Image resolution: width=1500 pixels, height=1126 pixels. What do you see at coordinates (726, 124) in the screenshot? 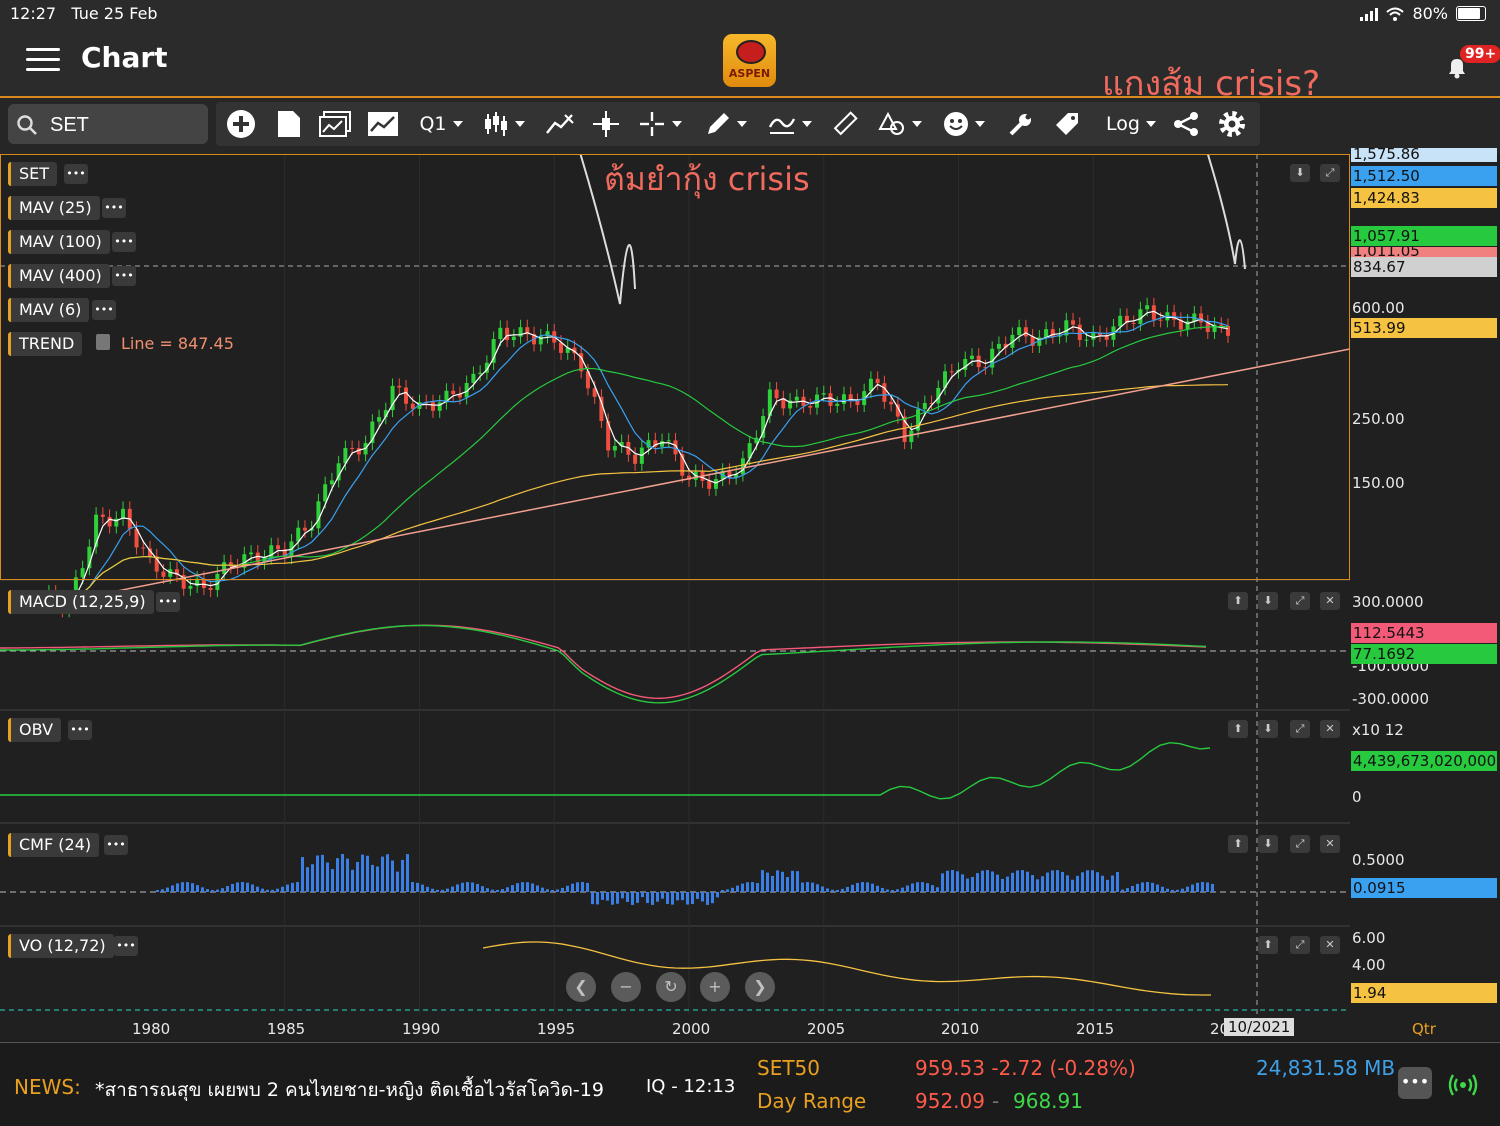
I see `draw-tool-button` at bounding box center [726, 124].